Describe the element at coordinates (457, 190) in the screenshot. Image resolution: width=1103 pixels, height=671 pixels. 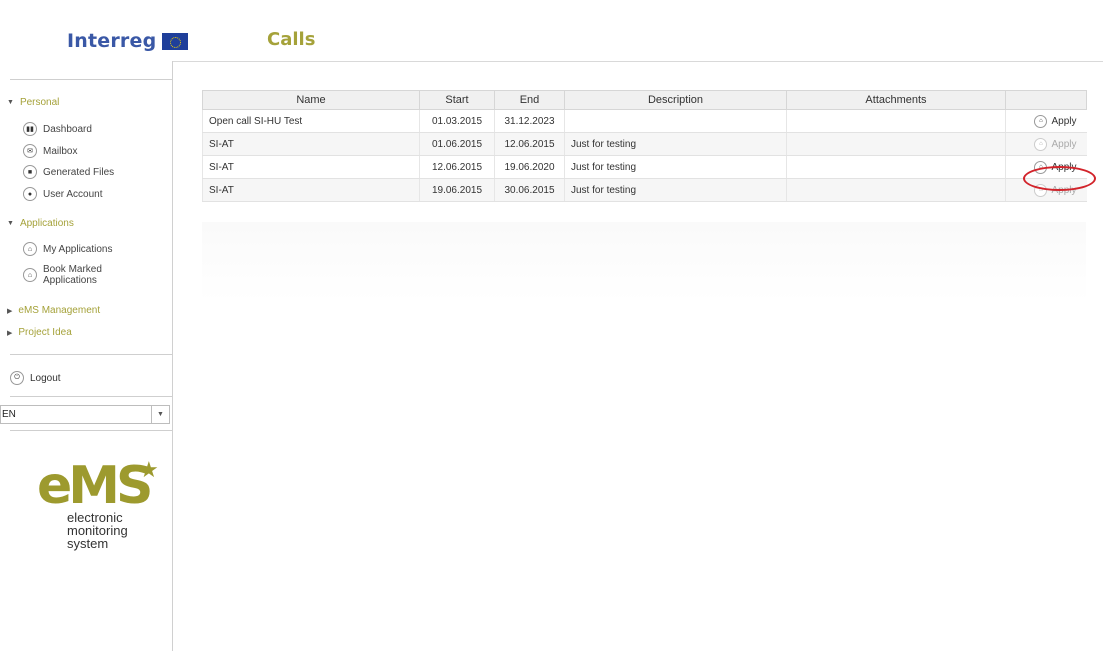
I see `cell-start: 19.06.2015` at that location.